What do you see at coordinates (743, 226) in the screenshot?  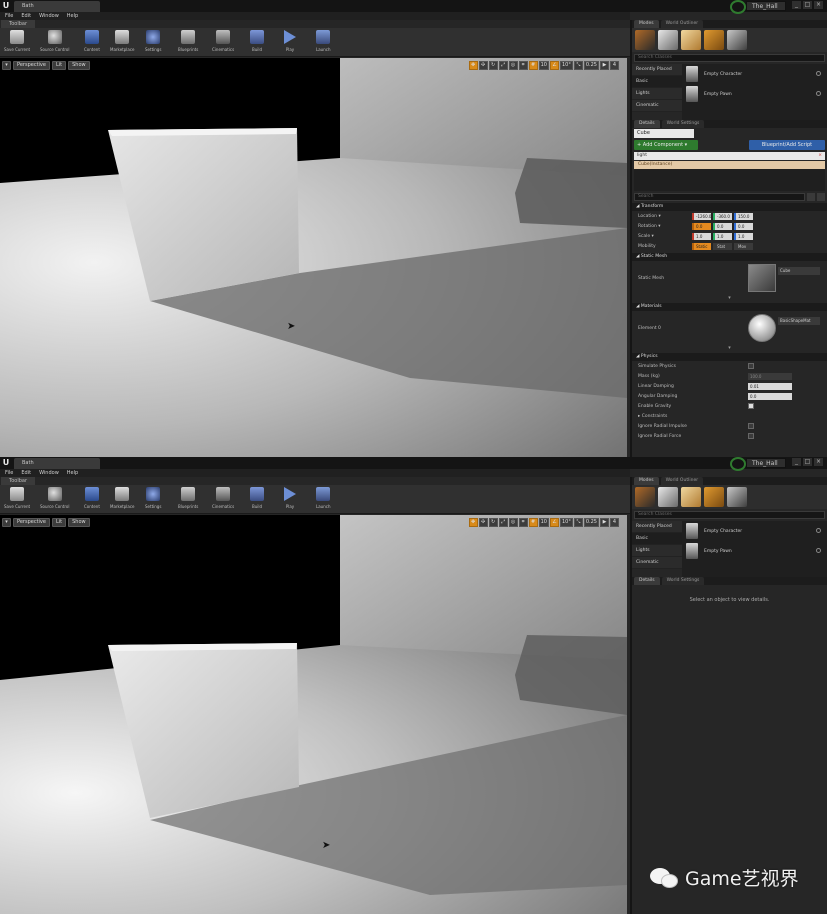 I see `rotation-z-field: 0.0` at bounding box center [743, 226].